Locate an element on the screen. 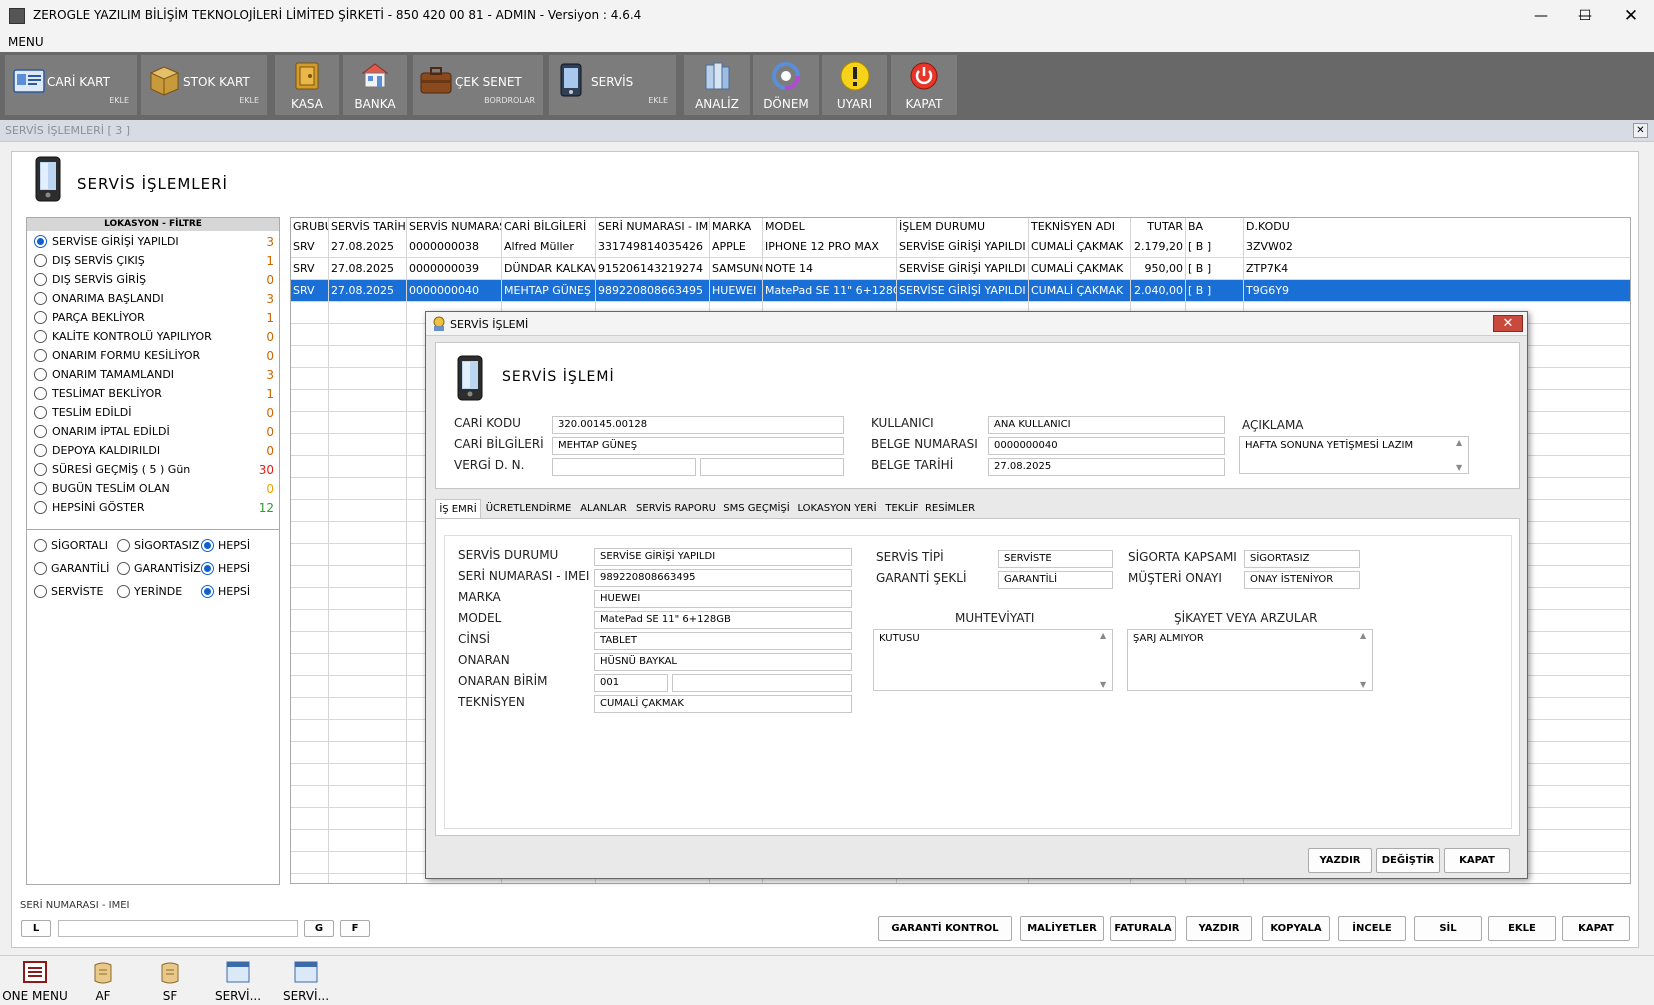 The width and height of the screenshot is (1654, 1005). dialog-kapat-button: KAPAT is located at coordinates (1477, 860).